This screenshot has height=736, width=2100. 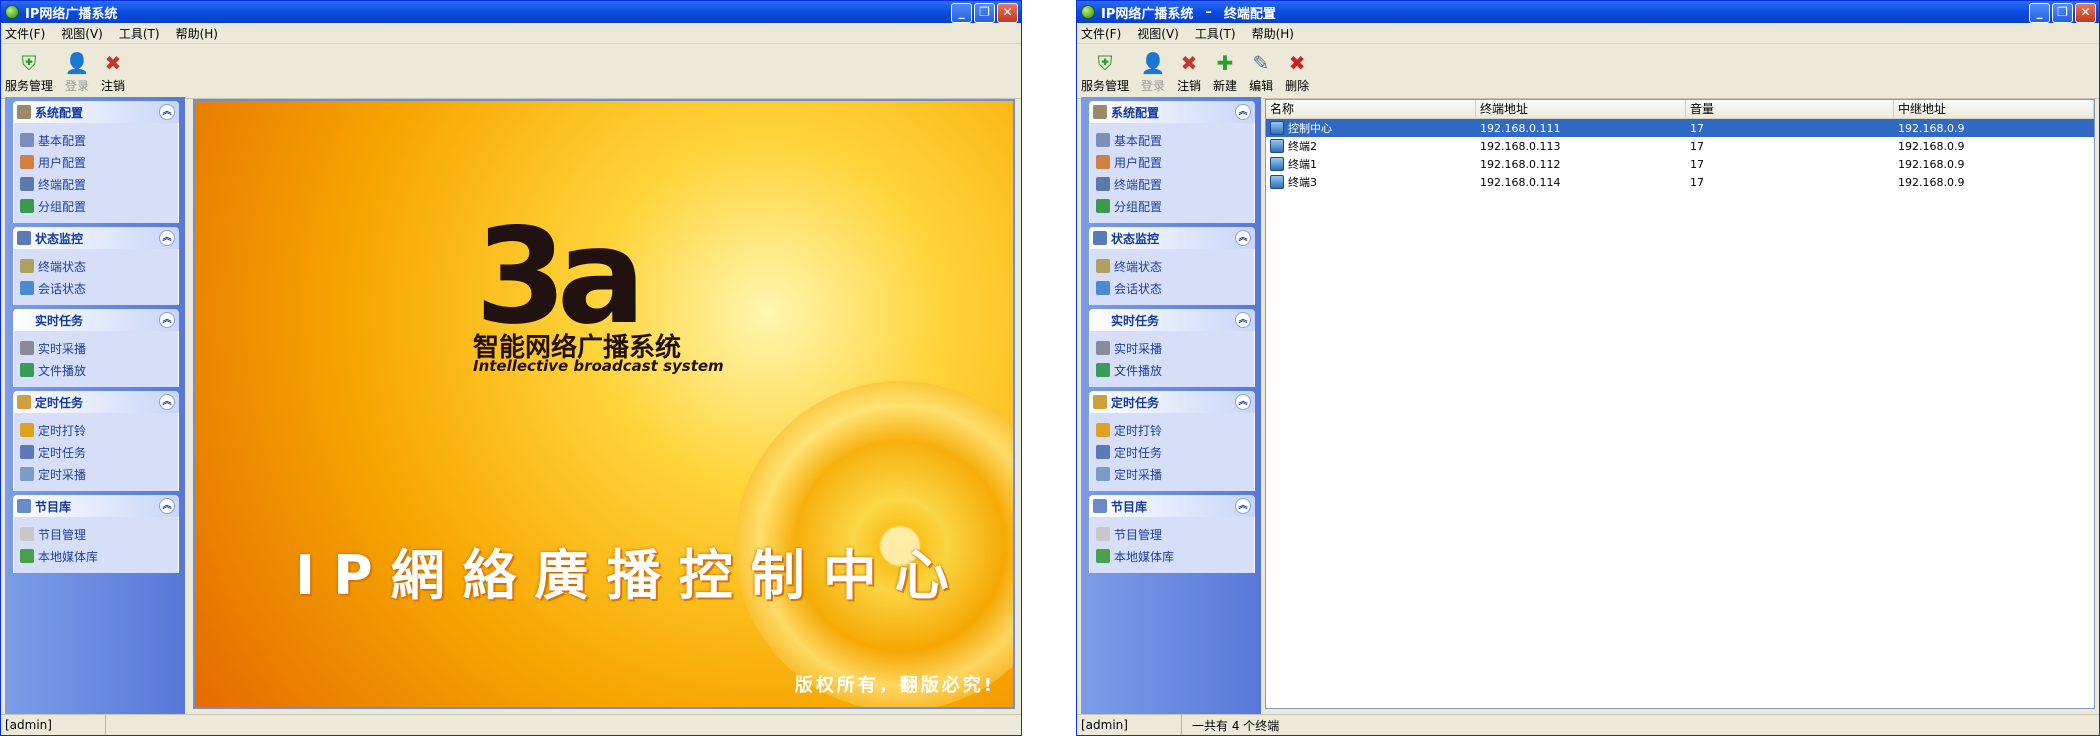 I want to click on alarm-icon, so click(x=1103, y=430).